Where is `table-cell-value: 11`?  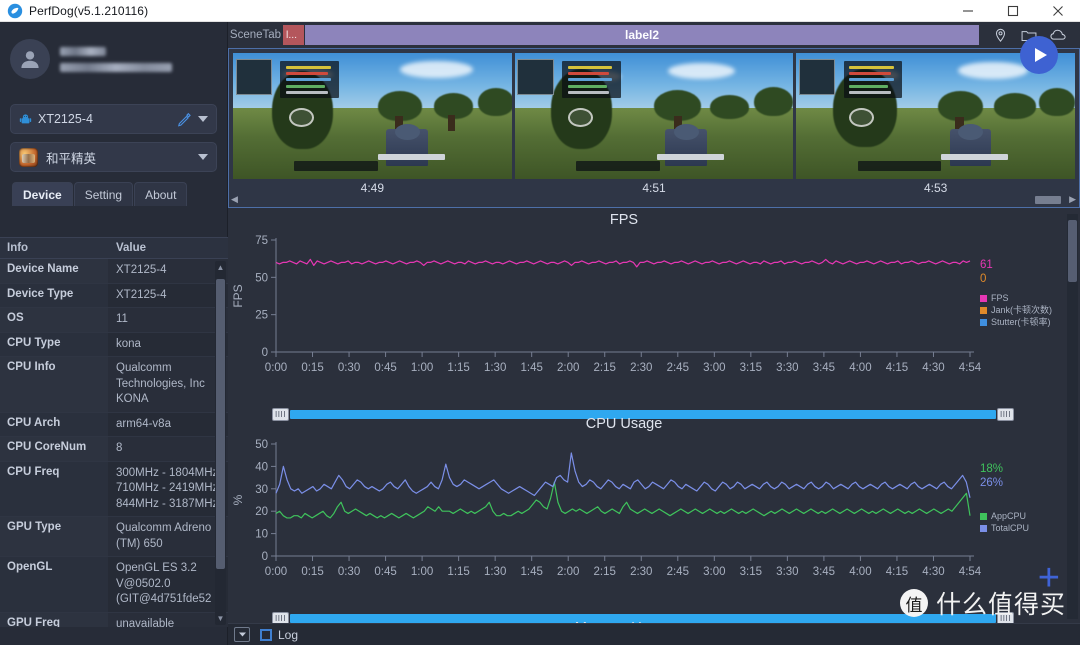
table-cell-value: 11 is located at coordinates (168, 320).